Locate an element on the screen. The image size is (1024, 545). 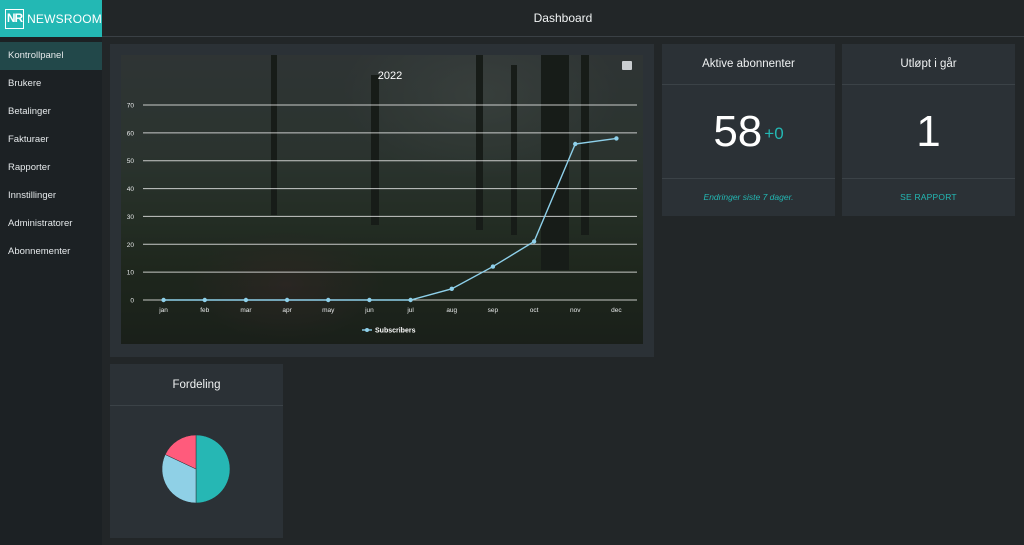
logo-text: NEWSROOM is located at coordinates (64, 18).